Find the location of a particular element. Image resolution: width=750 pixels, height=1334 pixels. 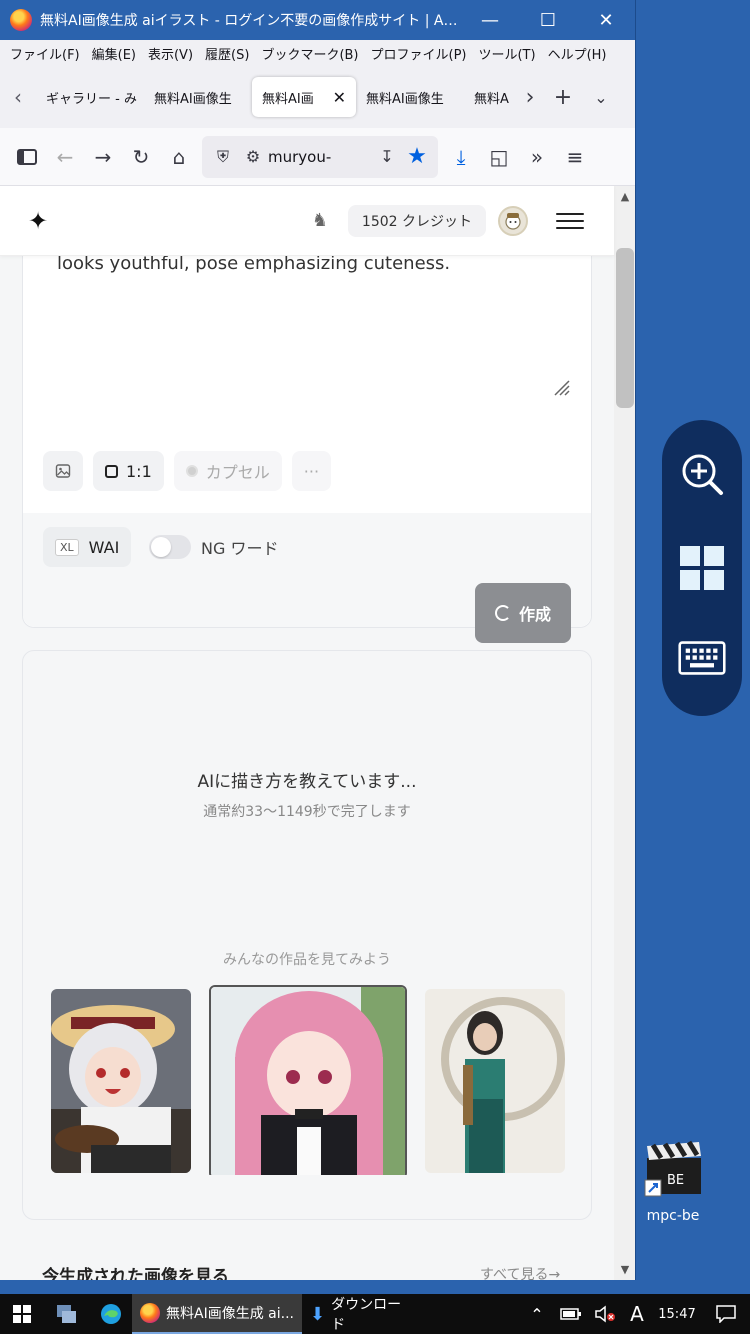

ng-word-toggle: NG ワード is located at coordinates (213, 547).